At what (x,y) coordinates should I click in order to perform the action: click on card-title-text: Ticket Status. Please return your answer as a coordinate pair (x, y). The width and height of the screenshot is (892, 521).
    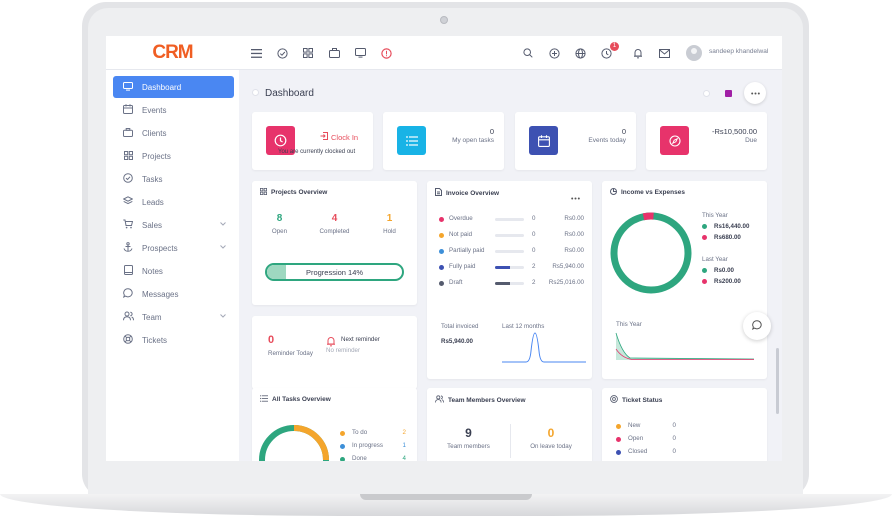
    Looking at the image, I should click on (642, 400).